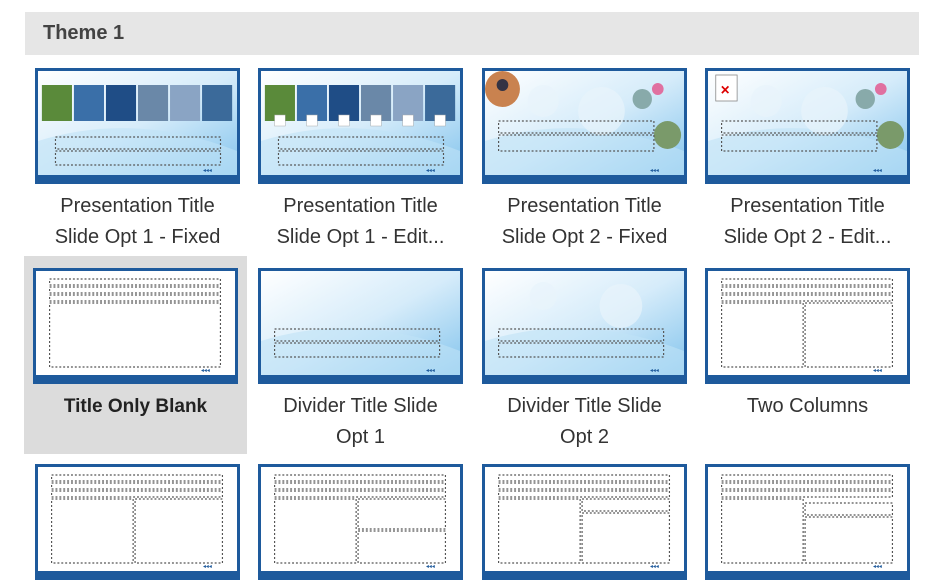 The image size is (926, 586). What do you see at coordinates (584, 237) in the screenshot?
I see `layout-label-line2: Slide Opt 2 - Fixed` at bounding box center [584, 237].